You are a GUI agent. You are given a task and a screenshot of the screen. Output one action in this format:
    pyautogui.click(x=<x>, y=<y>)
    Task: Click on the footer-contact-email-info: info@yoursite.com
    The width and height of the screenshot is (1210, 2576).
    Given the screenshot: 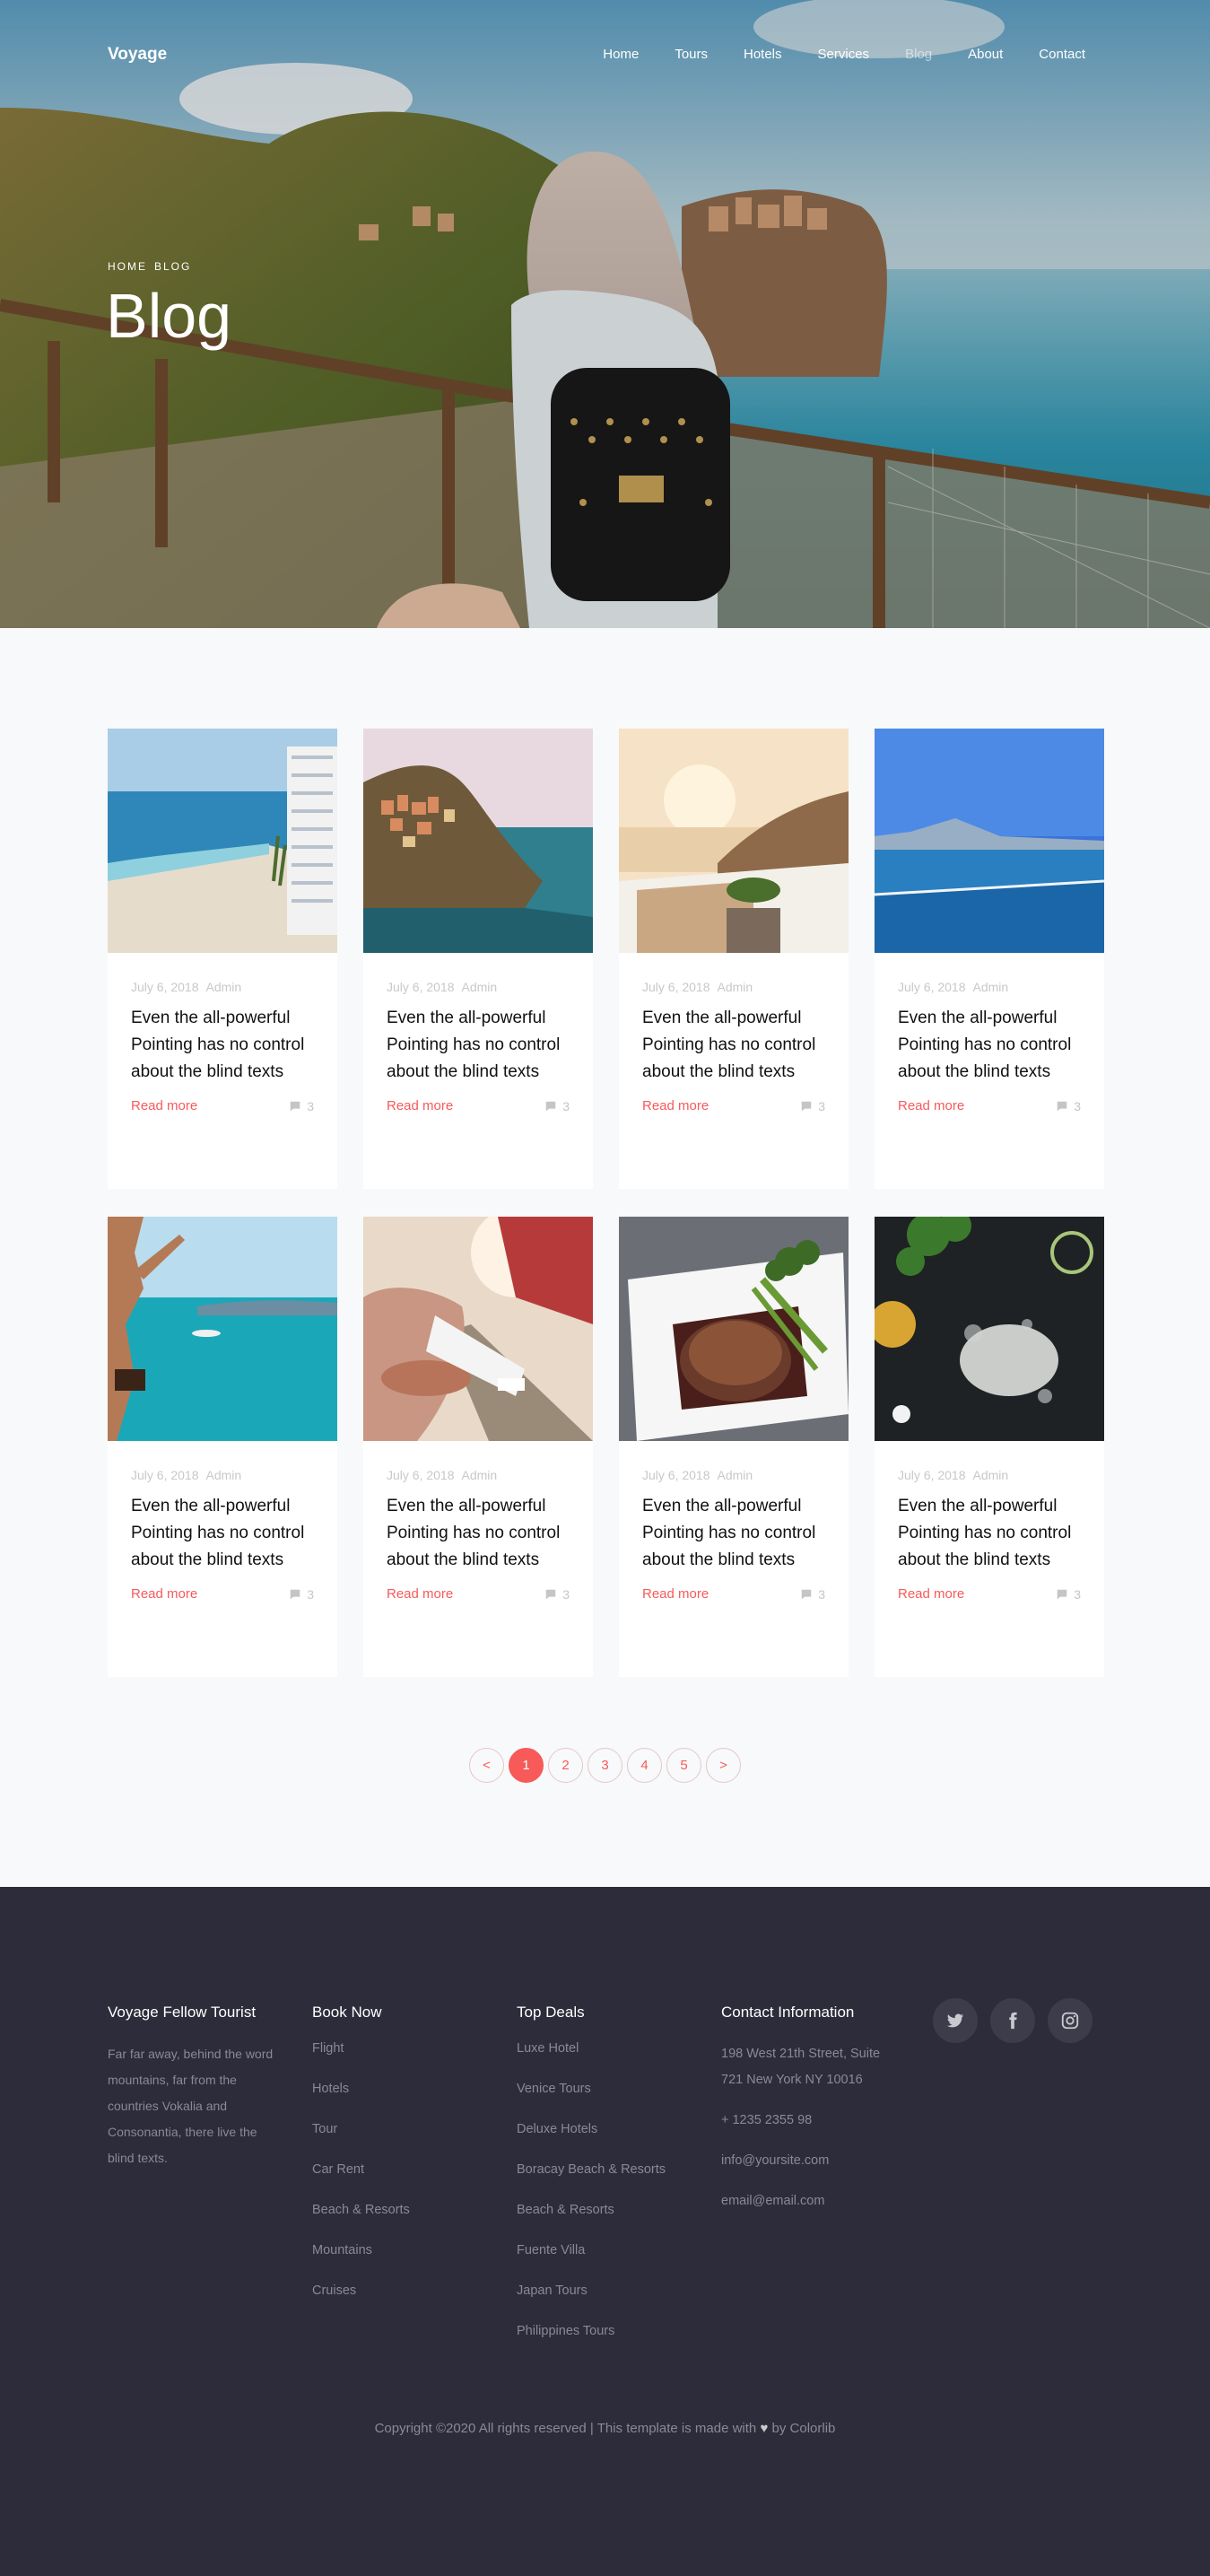 What is the action you would take?
    pyautogui.click(x=806, y=2161)
    